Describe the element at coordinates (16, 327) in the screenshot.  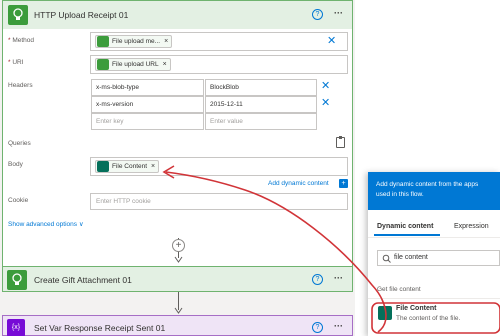
I see `variable-icon: {x}` at that location.